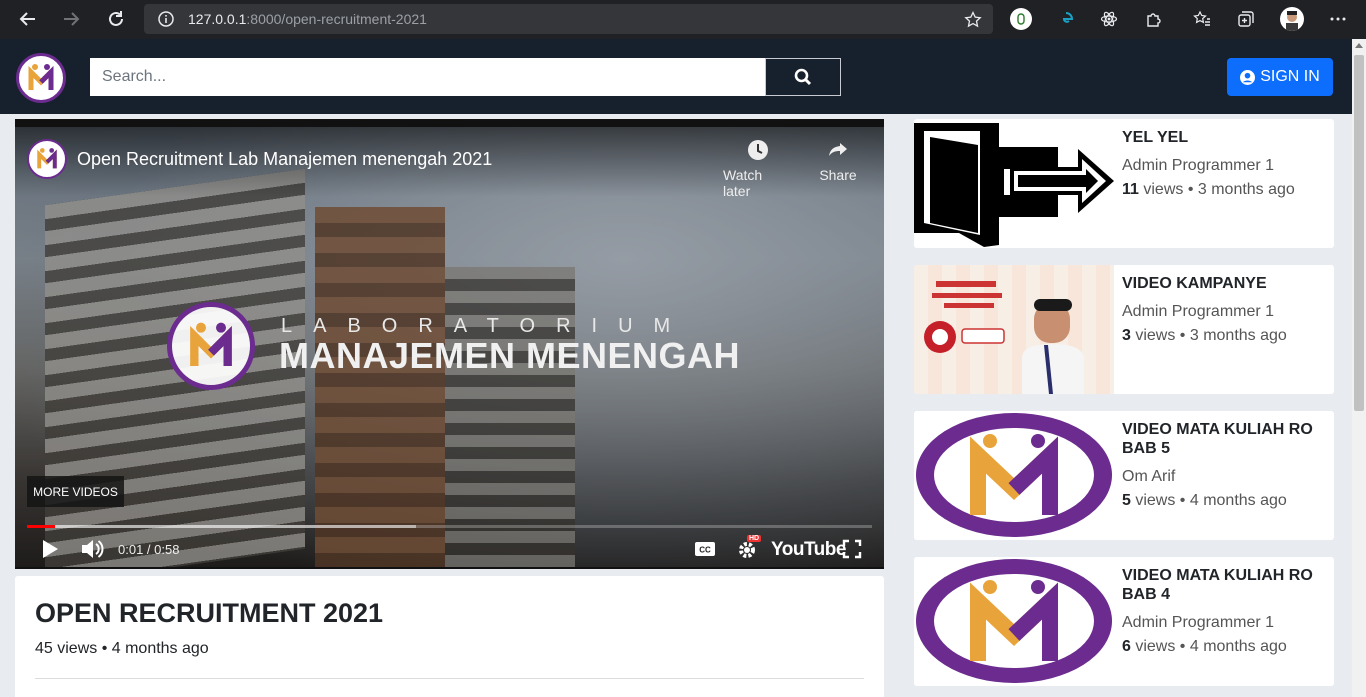 This screenshot has height=697, width=1366. What do you see at coordinates (449, 526) in the screenshot?
I see `progress-bar` at bounding box center [449, 526].